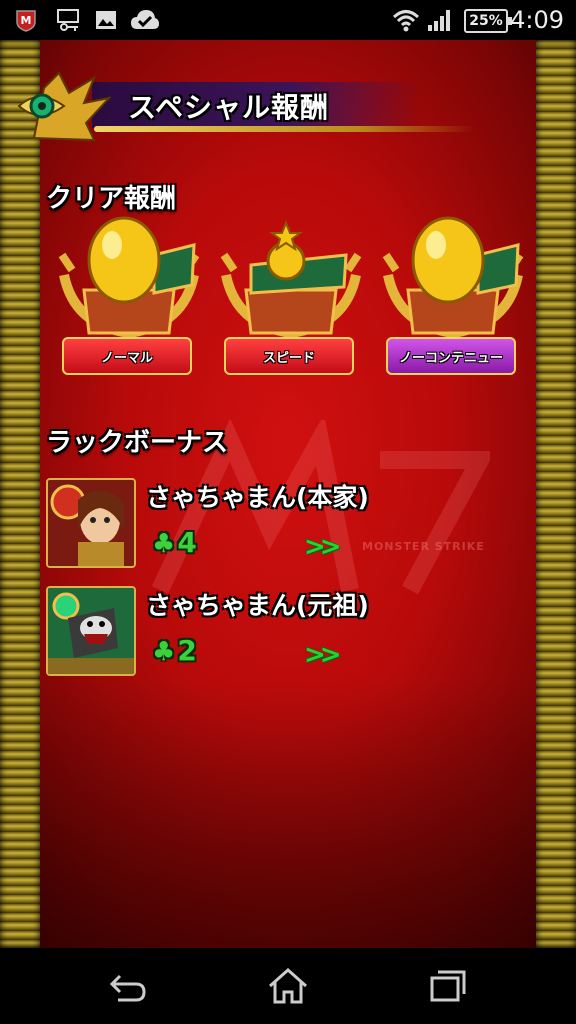 The width and height of the screenshot is (576, 1024). I want to click on dragon-emblem-icon, so click(64, 106).